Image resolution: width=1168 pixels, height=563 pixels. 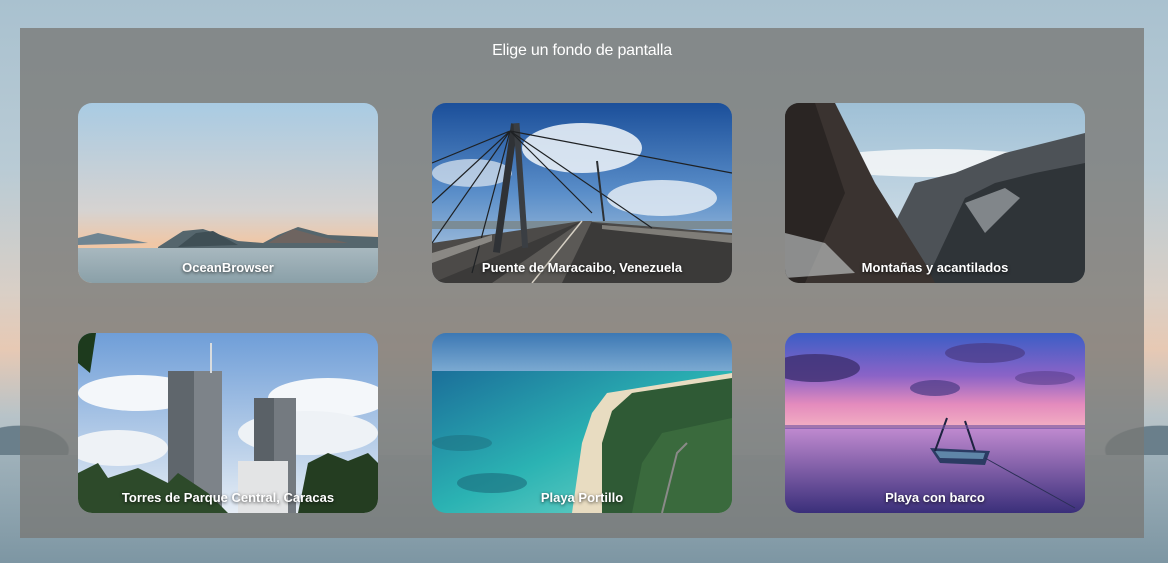 I want to click on wallpaper-label: Torres de Parque Central, Caracas, so click(x=228, y=497).